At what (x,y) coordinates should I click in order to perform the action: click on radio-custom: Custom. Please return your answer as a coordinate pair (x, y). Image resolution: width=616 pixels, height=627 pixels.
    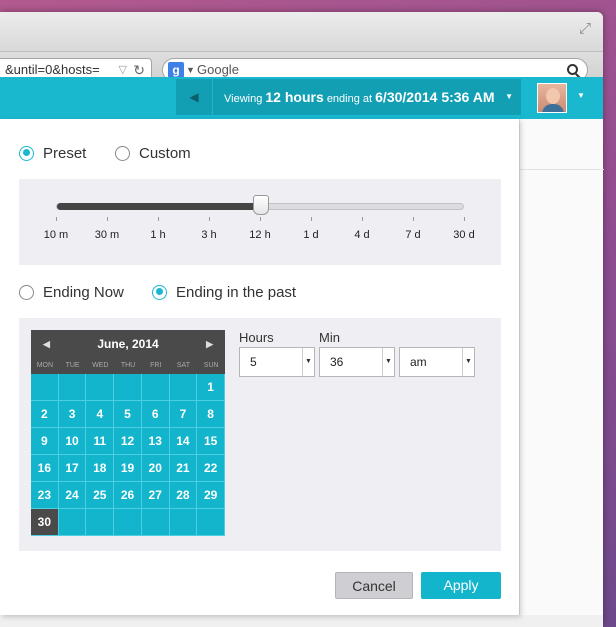
    Looking at the image, I should click on (153, 153).